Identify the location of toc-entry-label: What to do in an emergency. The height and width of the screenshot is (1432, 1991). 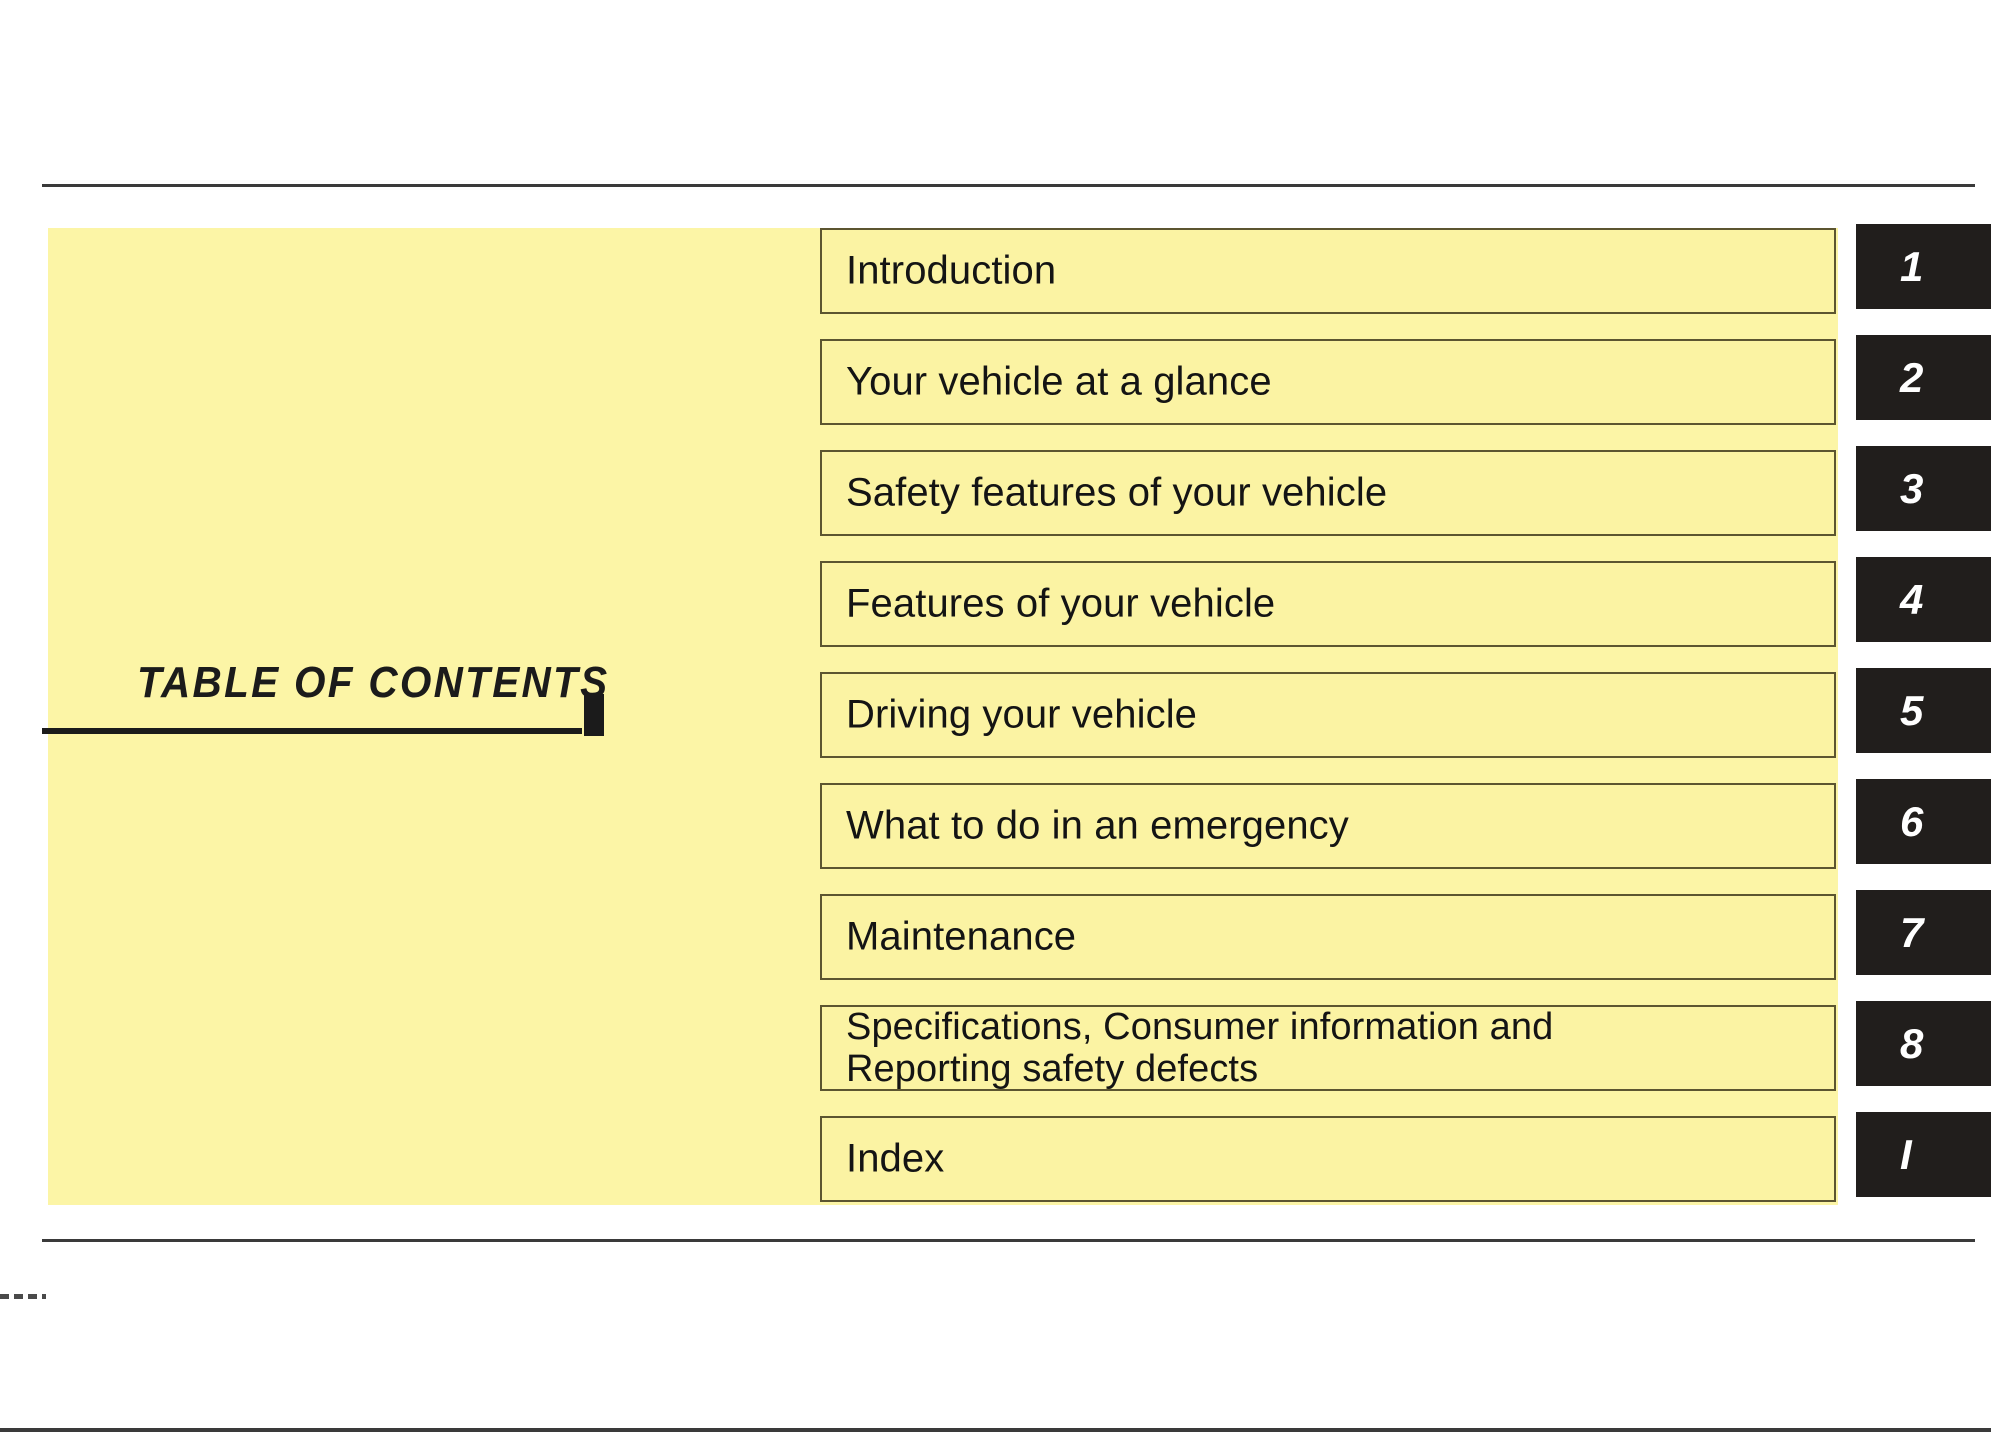
(1097, 825).